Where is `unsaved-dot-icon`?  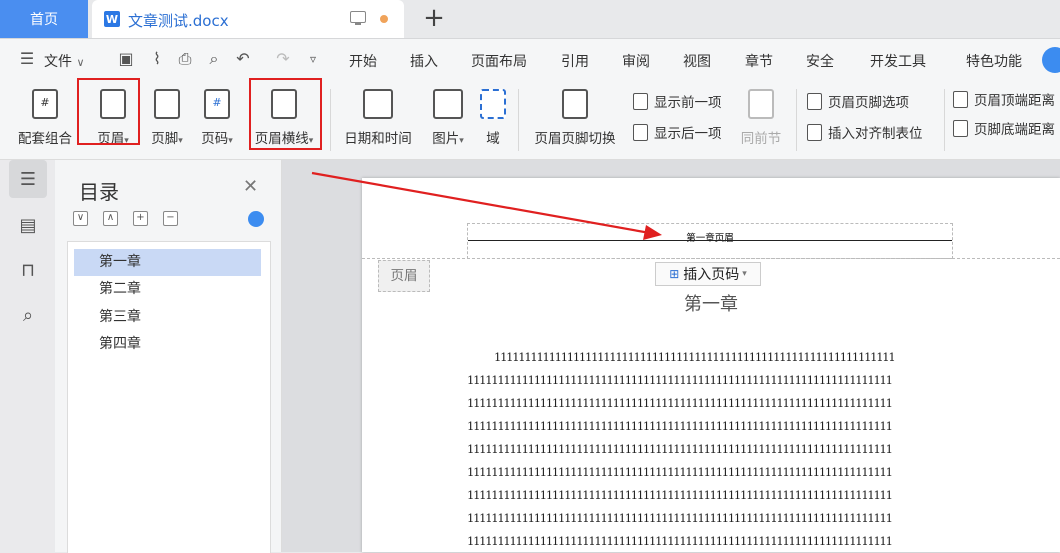 unsaved-dot-icon is located at coordinates (384, 19).